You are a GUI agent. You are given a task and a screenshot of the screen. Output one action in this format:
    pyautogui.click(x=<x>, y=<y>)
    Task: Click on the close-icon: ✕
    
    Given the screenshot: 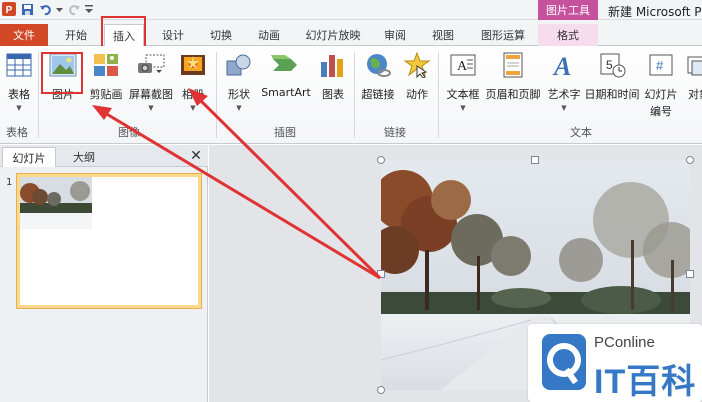 What is the action you would take?
    pyautogui.click(x=196, y=156)
    